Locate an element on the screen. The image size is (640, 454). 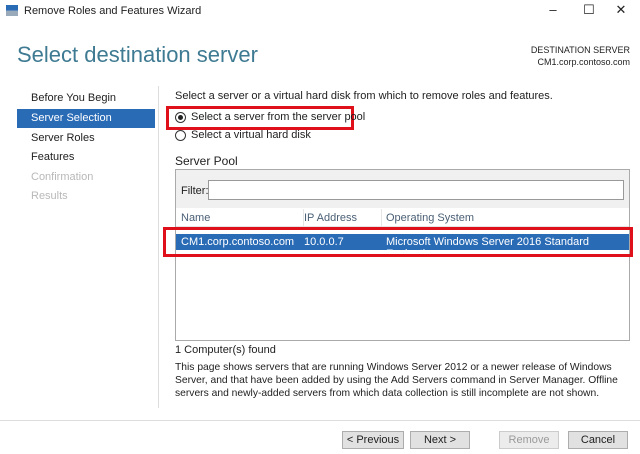
footer-divider is located at coordinates (320, 420).